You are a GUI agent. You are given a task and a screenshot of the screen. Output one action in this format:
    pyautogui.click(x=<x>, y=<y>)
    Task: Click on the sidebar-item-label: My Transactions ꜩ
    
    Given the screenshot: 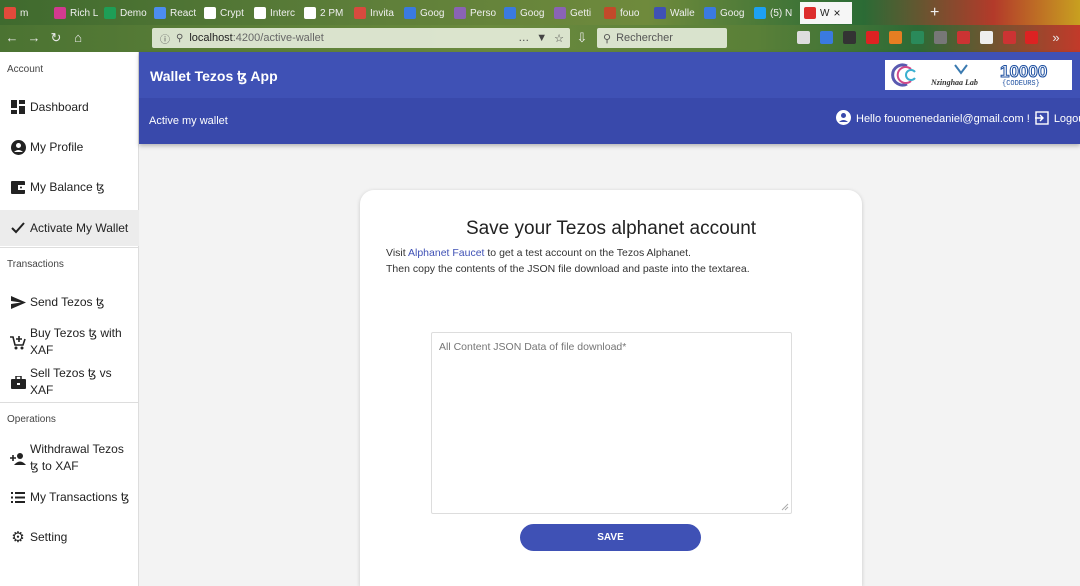 What is the action you would take?
    pyautogui.click(x=80, y=496)
    